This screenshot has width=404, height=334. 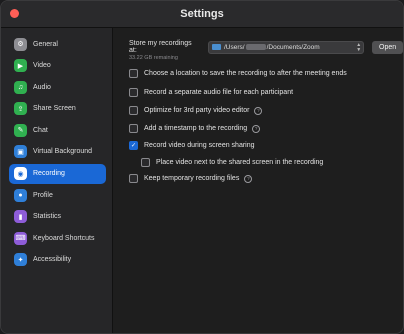 I want to click on recording-option: Add a timestamp to the recording?, so click(x=195, y=128).